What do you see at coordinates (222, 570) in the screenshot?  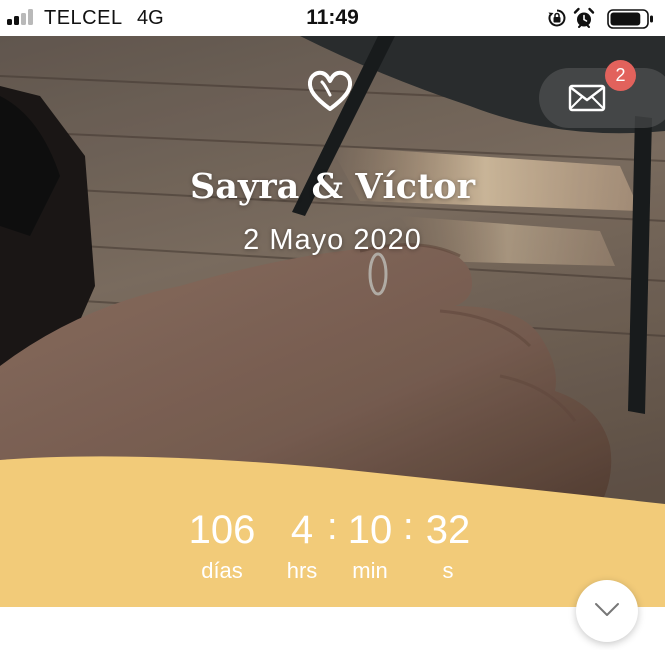 I see `countdown-days-label: días` at bounding box center [222, 570].